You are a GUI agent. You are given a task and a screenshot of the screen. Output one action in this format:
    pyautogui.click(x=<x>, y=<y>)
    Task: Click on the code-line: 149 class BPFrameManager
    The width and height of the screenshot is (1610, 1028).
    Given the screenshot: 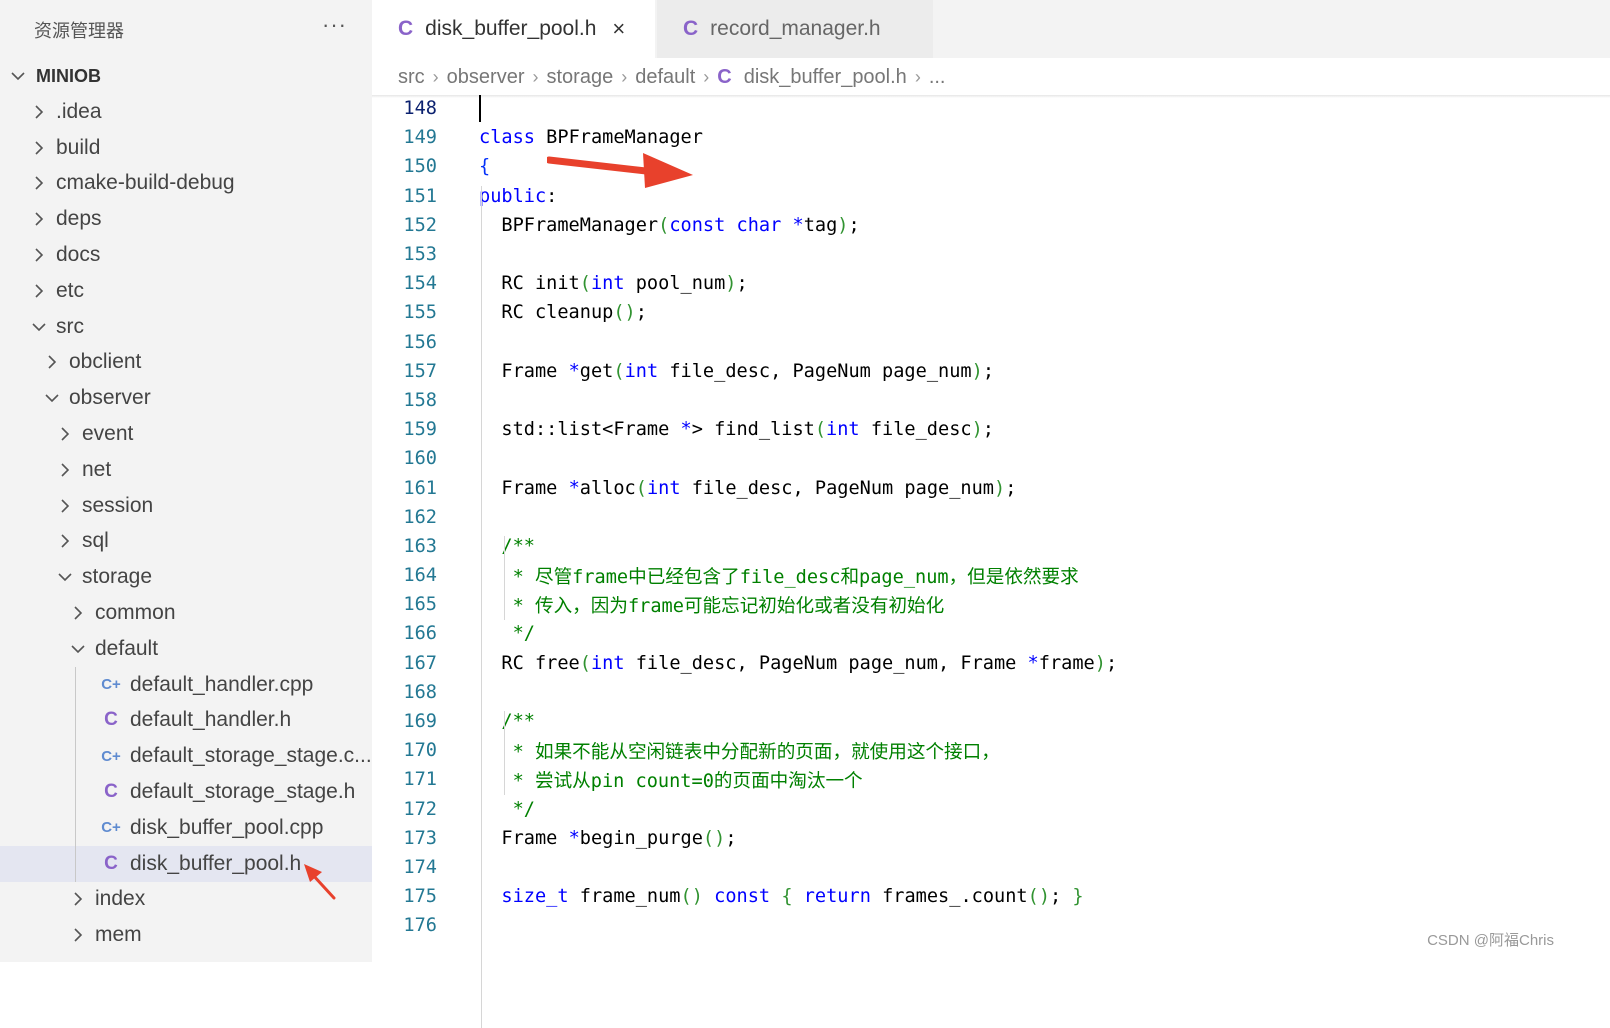 What is the action you would take?
    pyautogui.click(x=991, y=137)
    